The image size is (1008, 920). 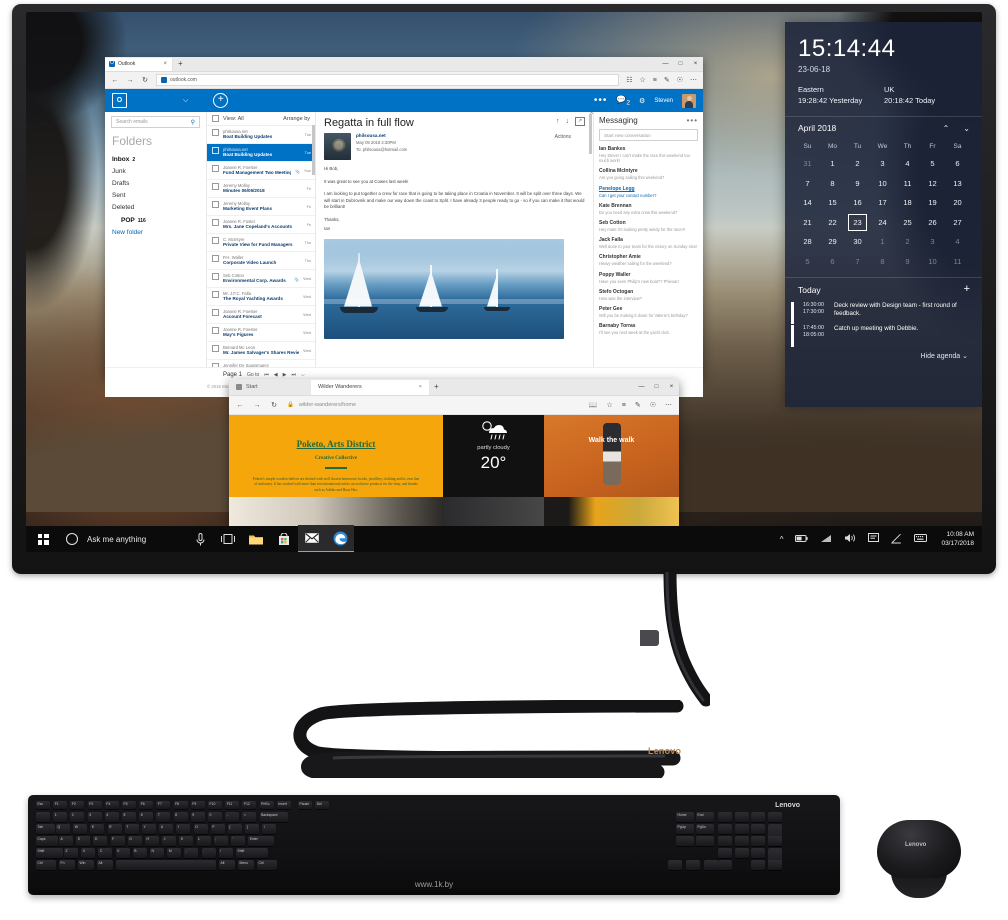 I want to click on message-row: philsousa.net Boat Building Updates Tue, so click(x=261, y=135).